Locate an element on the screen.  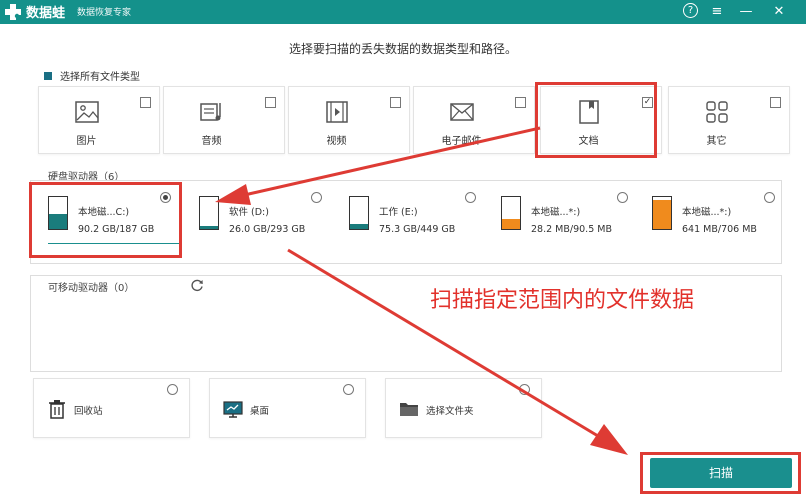
desktop-icon is located at coordinates (233, 409).